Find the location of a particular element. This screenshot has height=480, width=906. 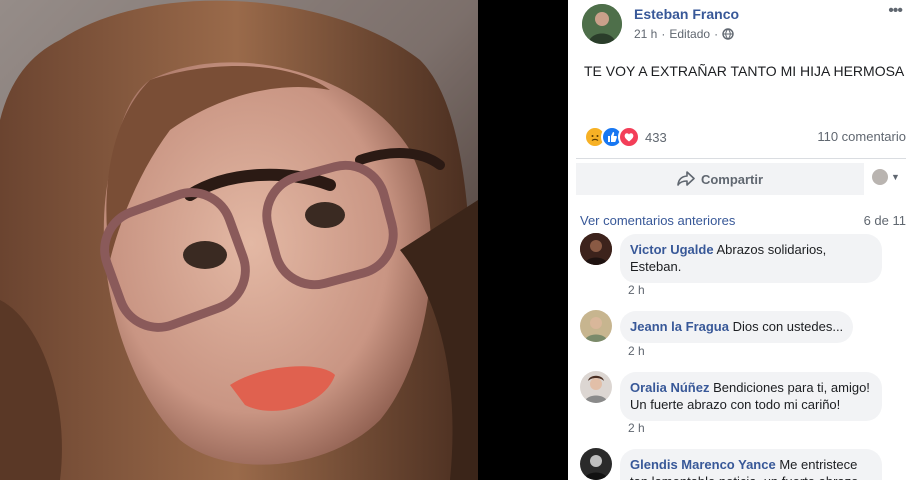

photo-backdrop is located at coordinates (523, 240).